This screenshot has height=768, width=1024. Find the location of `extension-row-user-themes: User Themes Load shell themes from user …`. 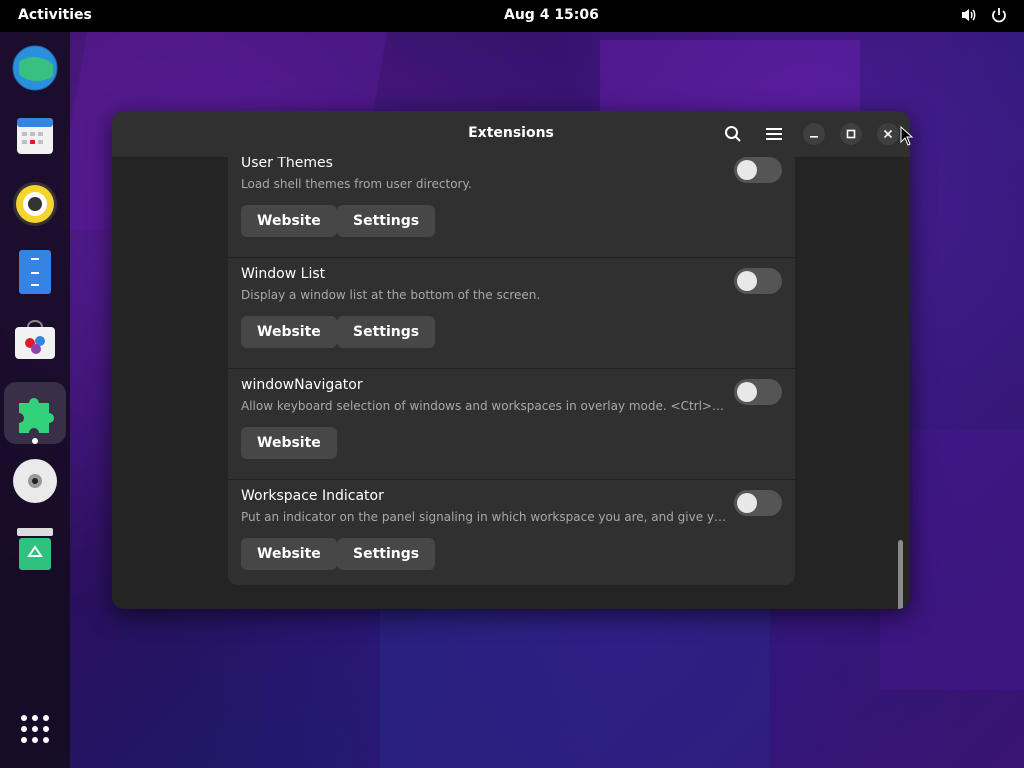

extension-row-user-themes: User Themes Load shell themes from user … is located at coordinates (511, 207).